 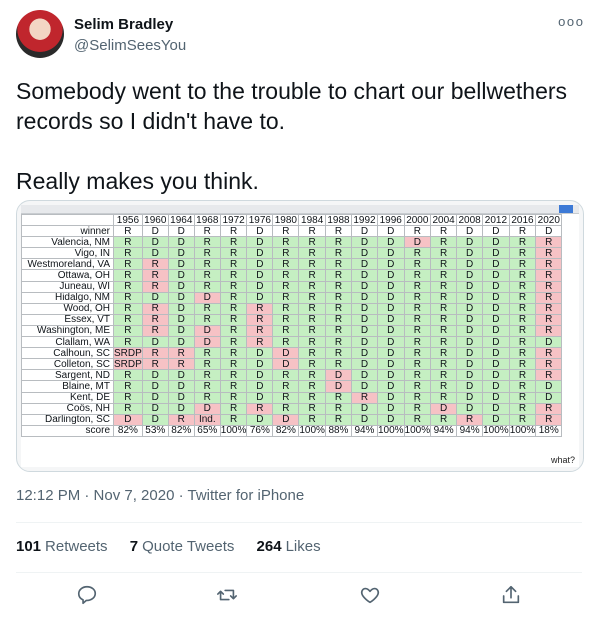 I want to click on author-handle: @SelimSeesYou, so click(x=130, y=45).